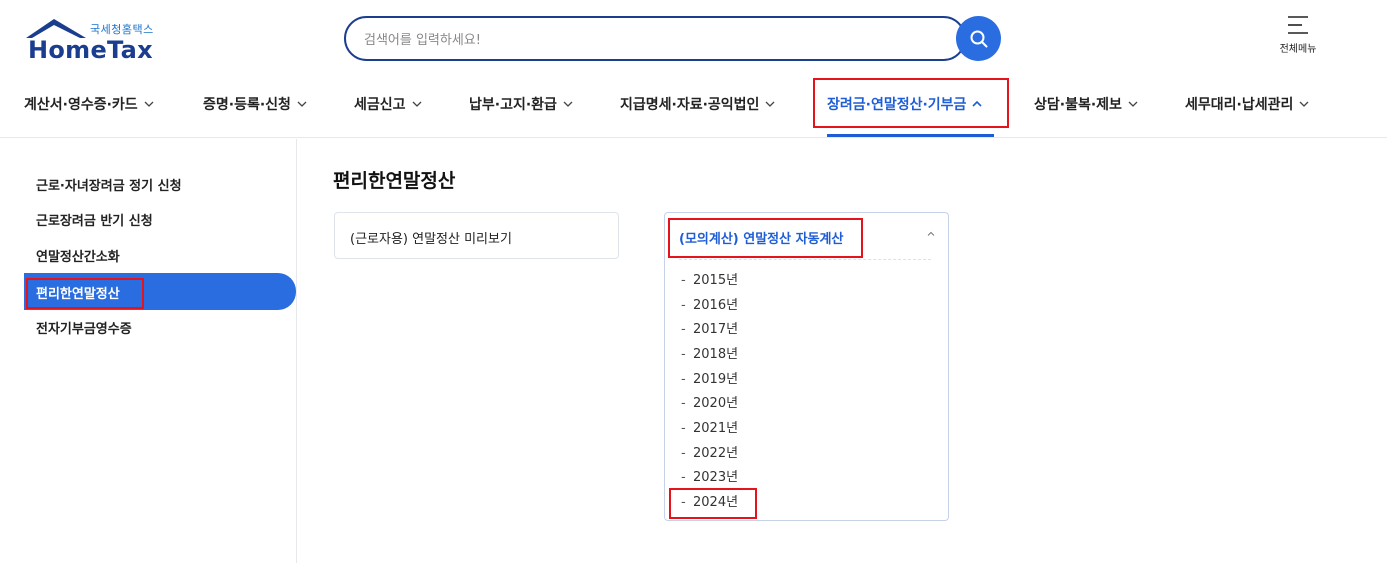 The width and height of the screenshot is (1387, 563). I want to click on hometax-logo: 국세청홈택스 HomeTax, so click(94, 40).